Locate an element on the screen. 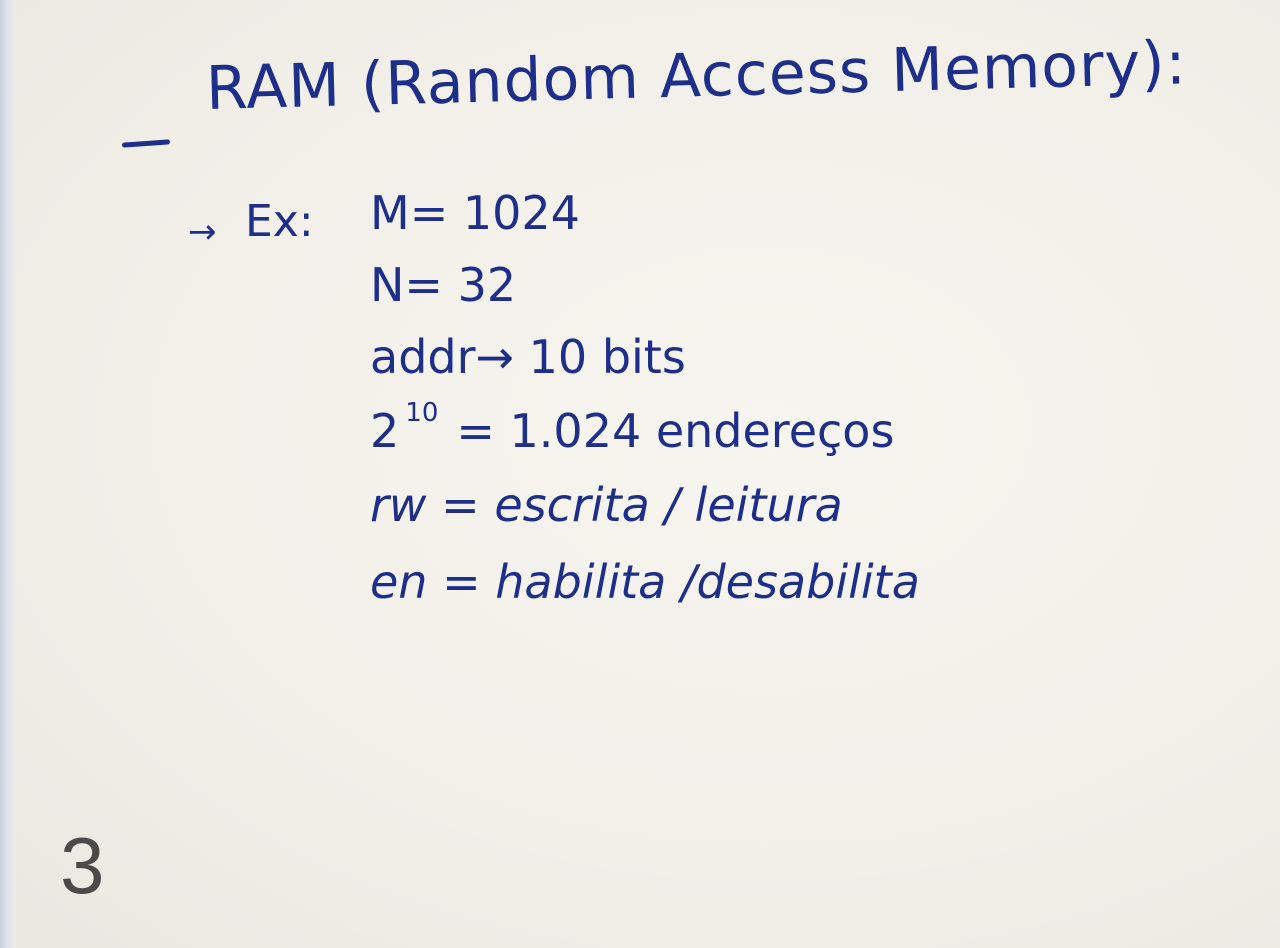  note-line-address-count: 2 10 = 1.024 endereços is located at coordinates (632, 428).